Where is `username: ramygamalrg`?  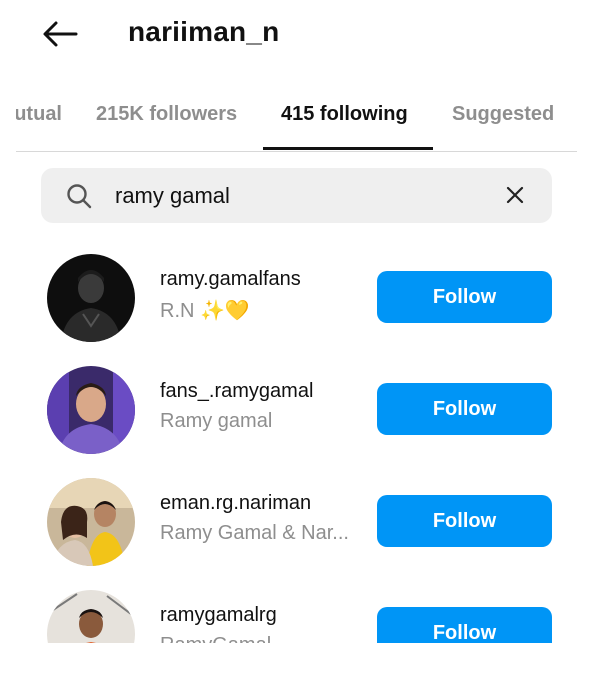 username: ramygamalrg is located at coordinates (218, 615).